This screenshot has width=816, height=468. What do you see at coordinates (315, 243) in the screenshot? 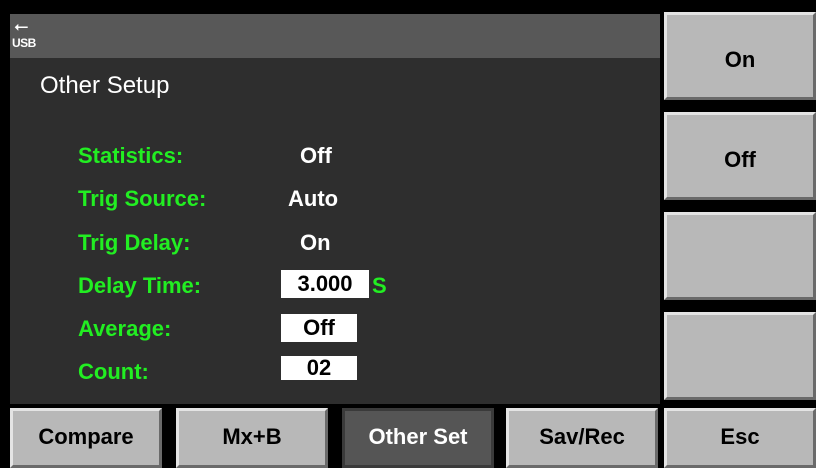
I see `trig-delay-value: On` at bounding box center [315, 243].